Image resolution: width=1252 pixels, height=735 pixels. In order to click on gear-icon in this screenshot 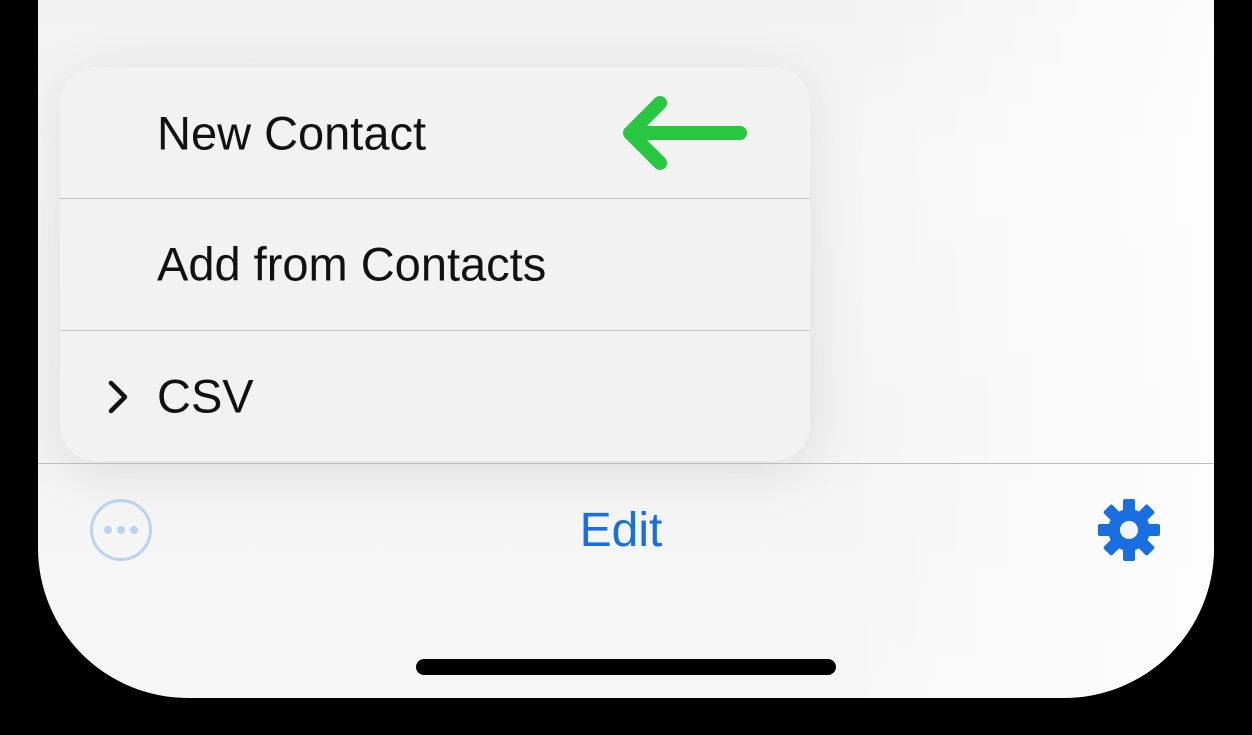, I will do `click(1129, 530)`.